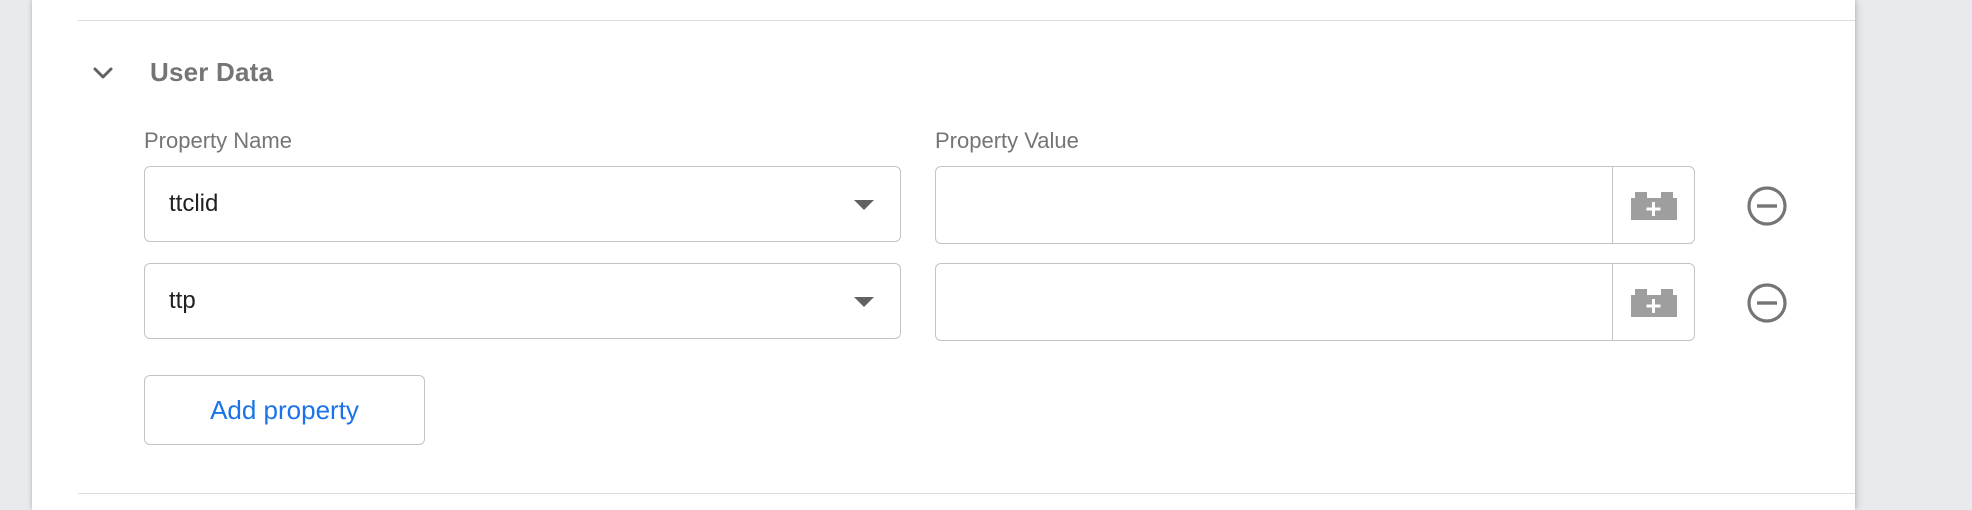  What do you see at coordinates (218, 140) in the screenshot?
I see `property-name-label: Property Name` at bounding box center [218, 140].